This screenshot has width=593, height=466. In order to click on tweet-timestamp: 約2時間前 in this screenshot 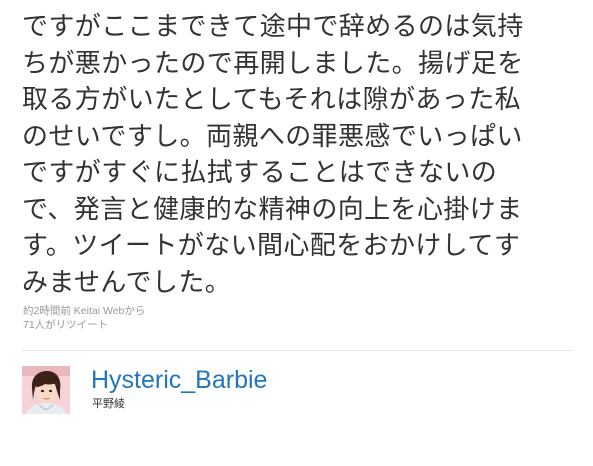, I will do `click(47, 311)`.